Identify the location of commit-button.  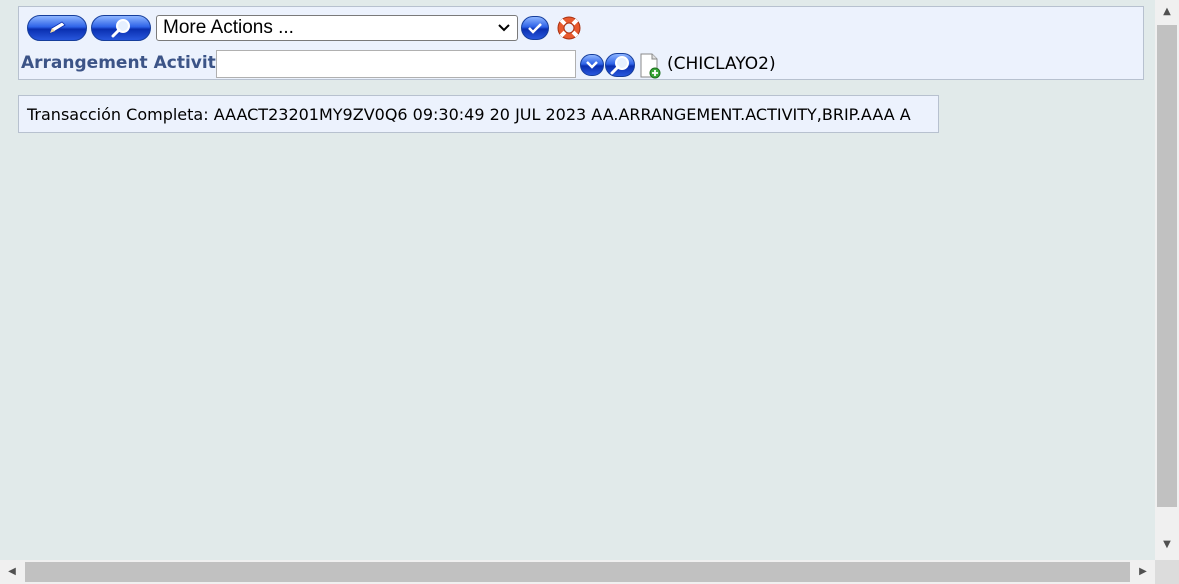
(535, 28).